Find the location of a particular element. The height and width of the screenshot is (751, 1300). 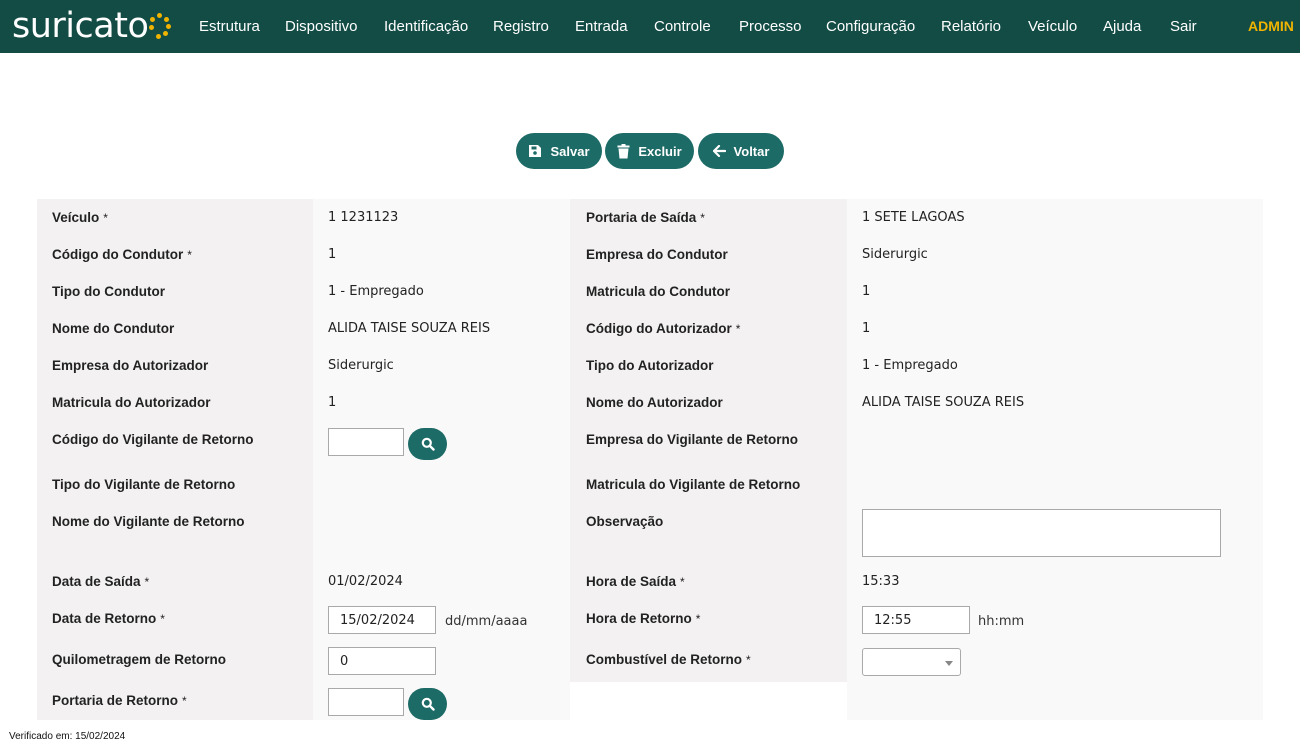

label-nome-condutor: Nome do Condutor is located at coordinates (113, 328).